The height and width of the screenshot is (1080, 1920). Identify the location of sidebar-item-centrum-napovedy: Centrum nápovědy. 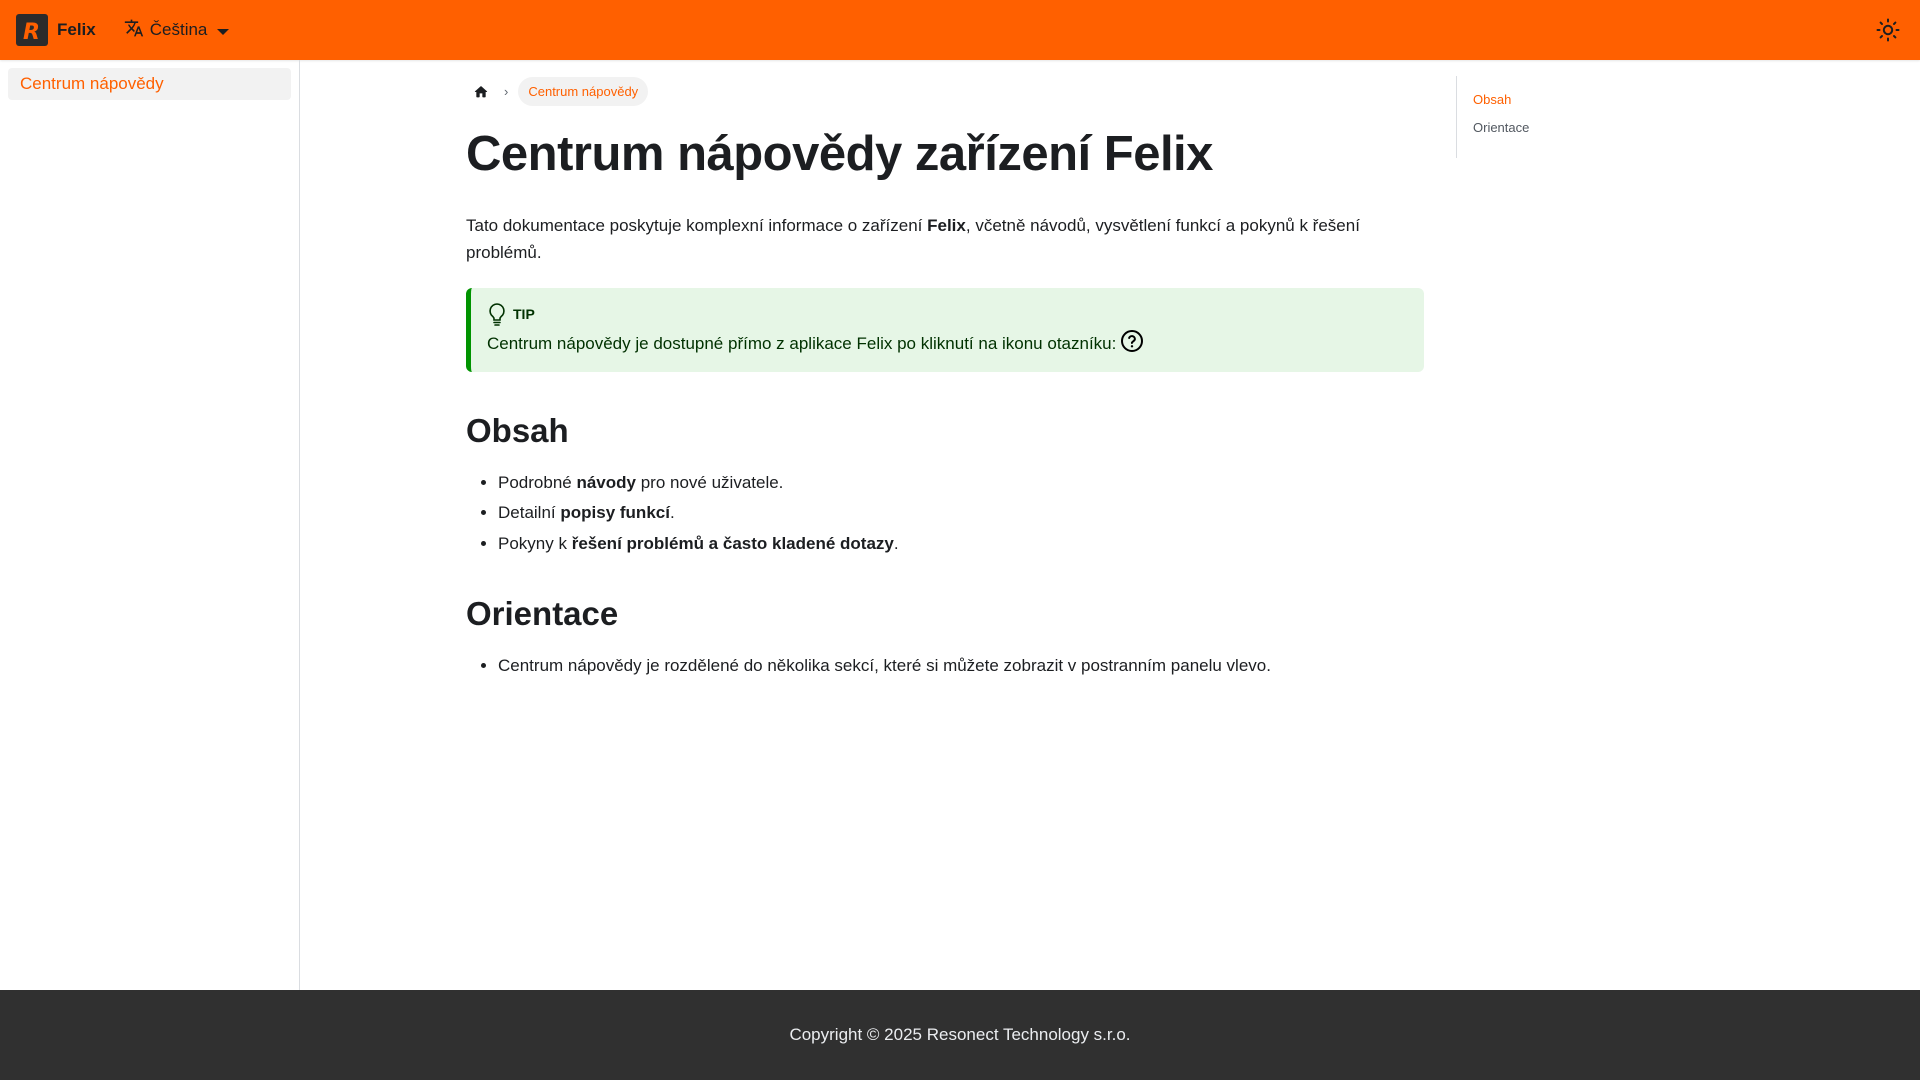
(149, 84).